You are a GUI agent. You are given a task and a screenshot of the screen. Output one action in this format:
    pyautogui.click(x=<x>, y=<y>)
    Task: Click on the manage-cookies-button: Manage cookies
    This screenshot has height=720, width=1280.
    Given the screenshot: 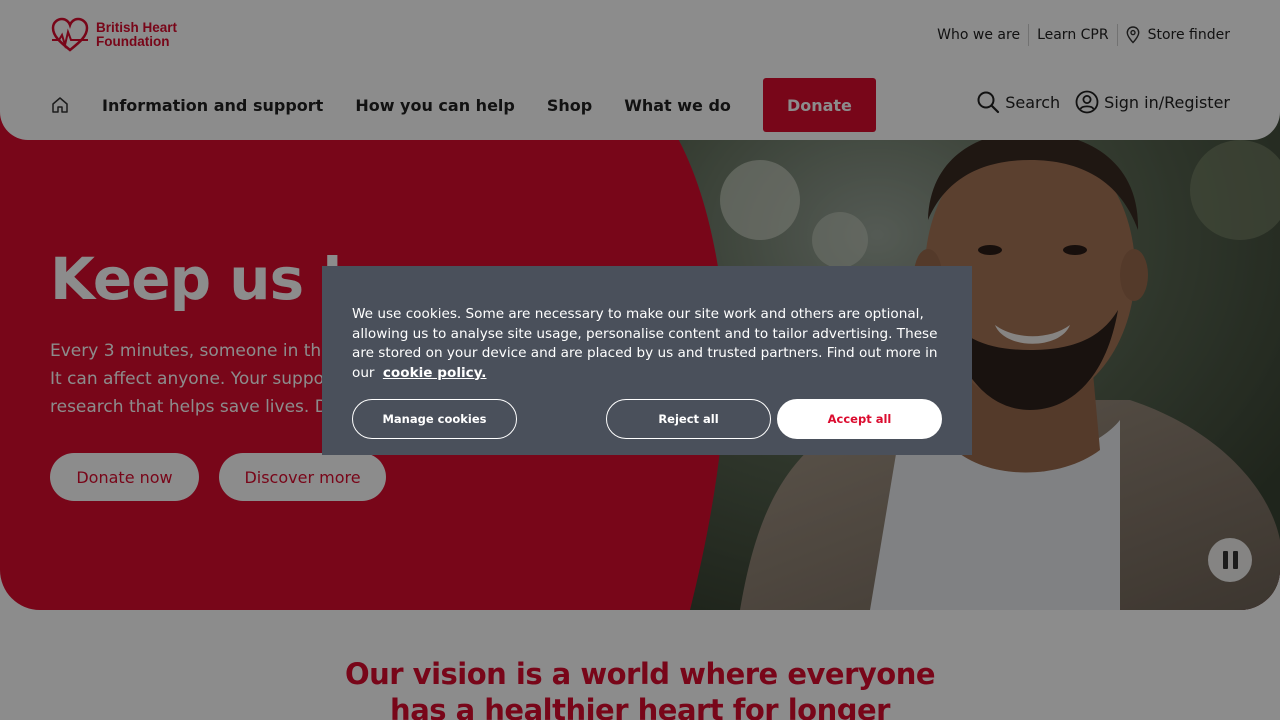 What is the action you would take?
    pyautogui.click(x=434, y=419)
    